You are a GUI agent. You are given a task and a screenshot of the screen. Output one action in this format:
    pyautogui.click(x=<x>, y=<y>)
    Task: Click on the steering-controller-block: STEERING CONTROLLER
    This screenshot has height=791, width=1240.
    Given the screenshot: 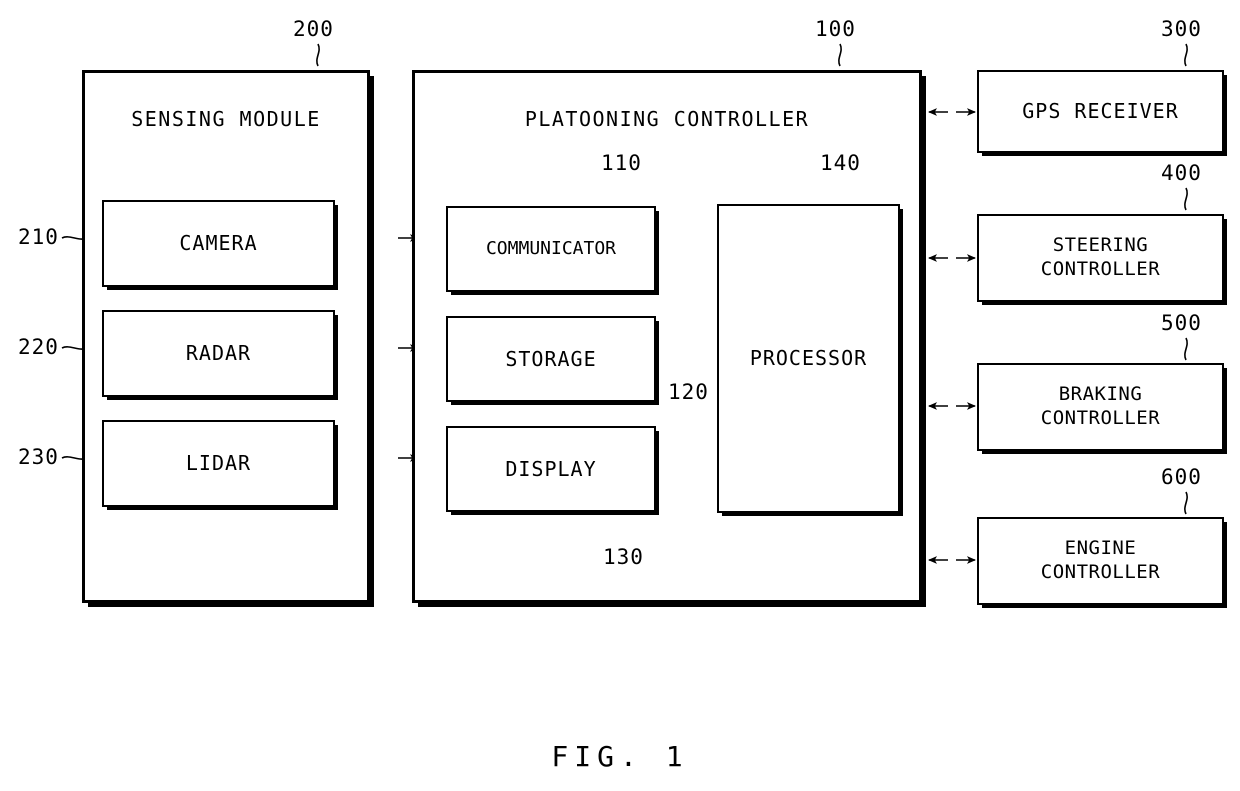 What is the action you would take?
    pyautogui.click(x=1100, y=258)
    